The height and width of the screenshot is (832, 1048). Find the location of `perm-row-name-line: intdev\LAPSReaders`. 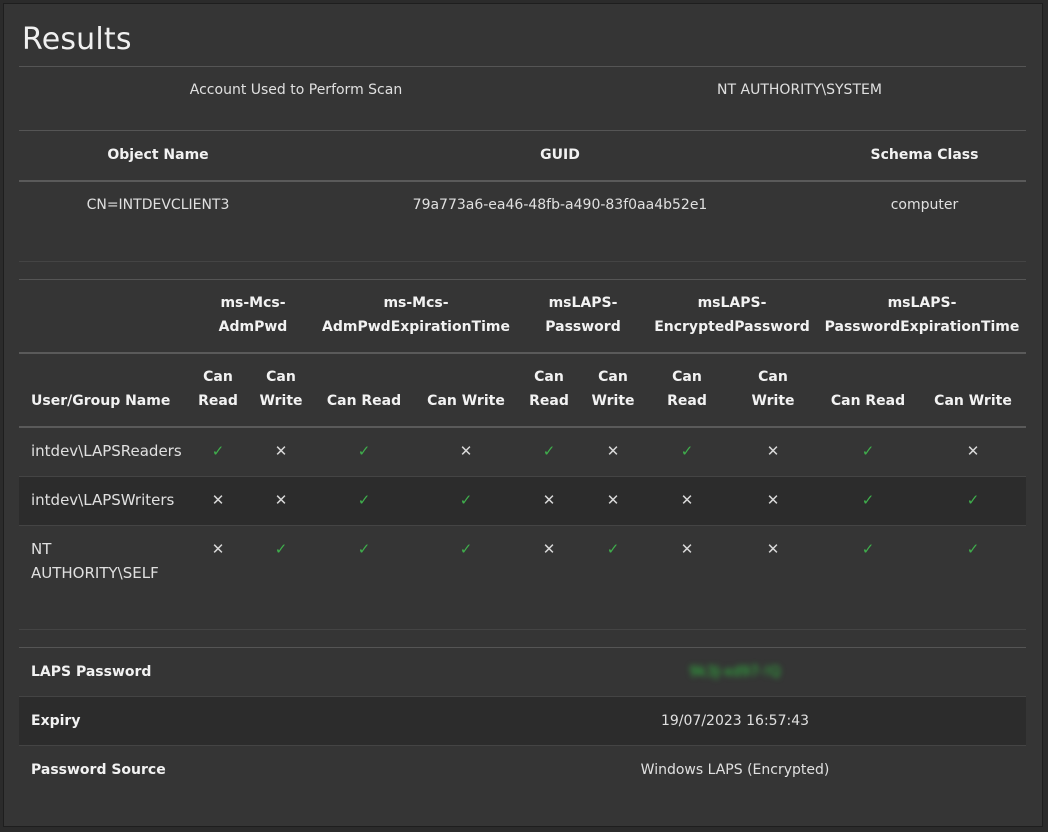

perm-row-name-line: intdev\LAPSReaders is located at coordinates (106, 451).